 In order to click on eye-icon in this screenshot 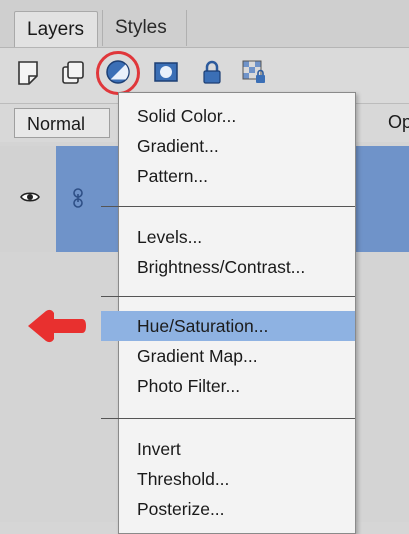, I will do `click(30, 199)`.